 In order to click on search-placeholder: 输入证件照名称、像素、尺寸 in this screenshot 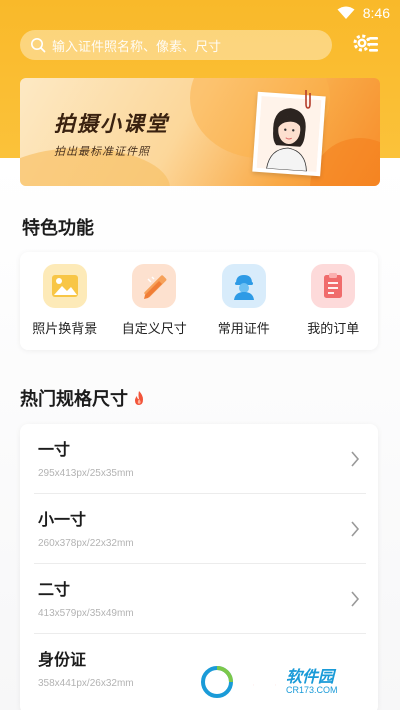, I will do `click(137, 47)`.